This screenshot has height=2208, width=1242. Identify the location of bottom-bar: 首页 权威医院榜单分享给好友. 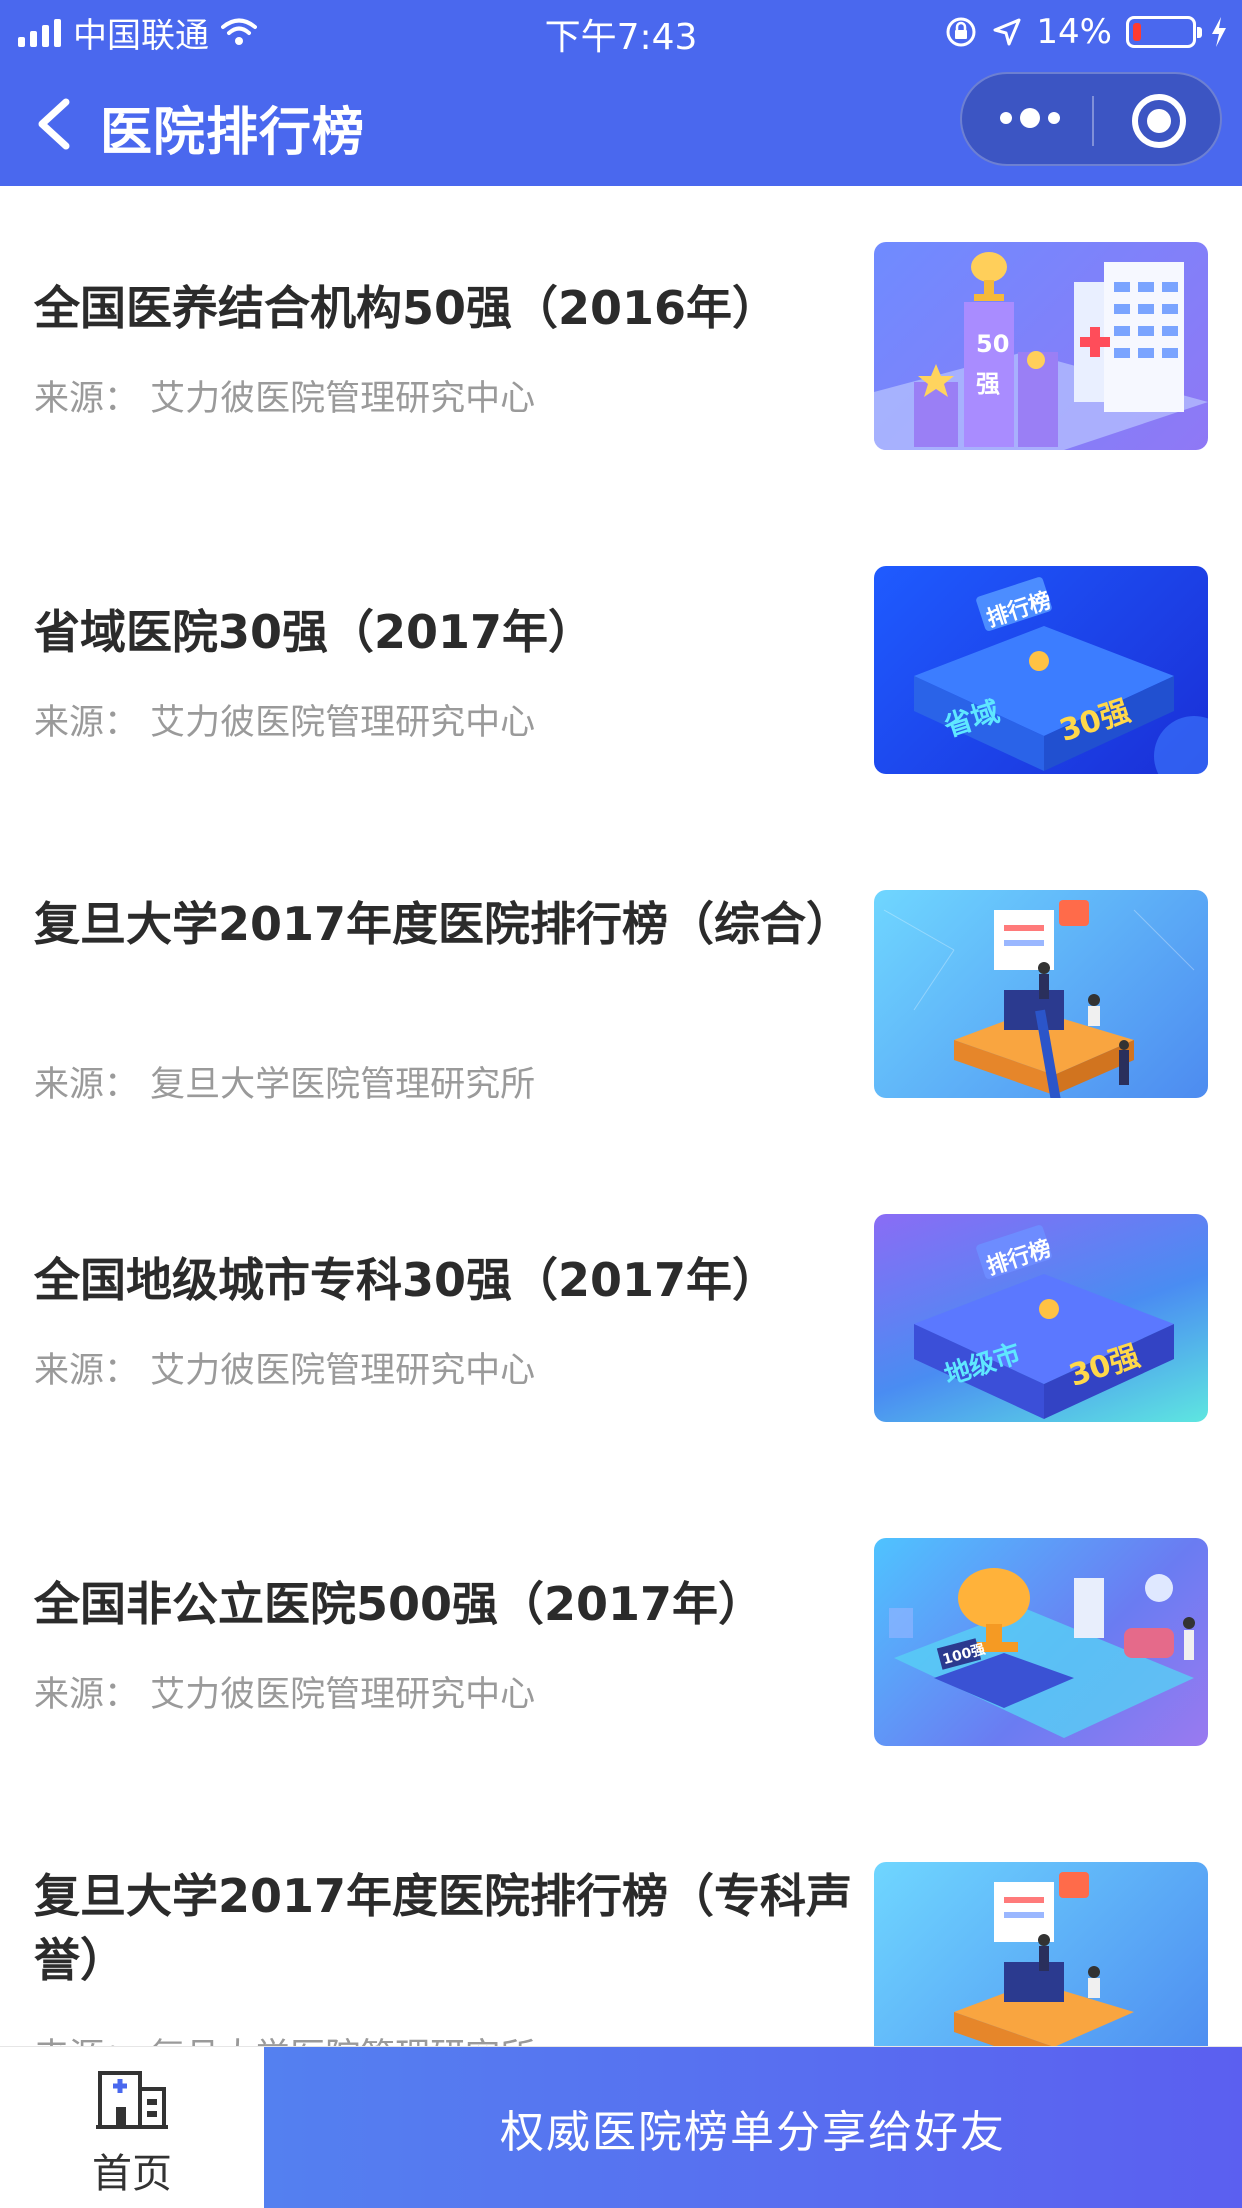
(621, 2127).